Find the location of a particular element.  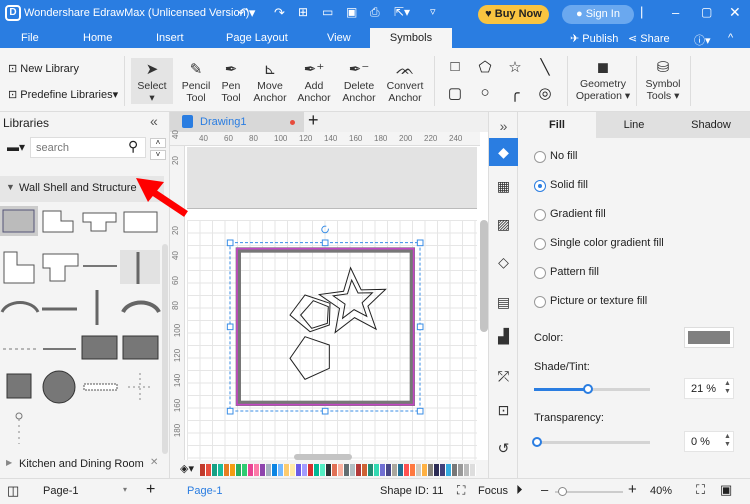

layers-icon: ◇ is located at coordinates (503, 262).